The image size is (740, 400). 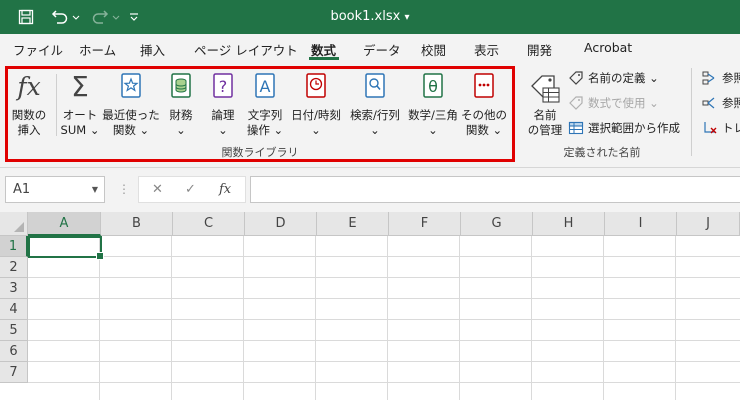 I want to click on name-box: A1 ▼, so click(x=55, y=189).